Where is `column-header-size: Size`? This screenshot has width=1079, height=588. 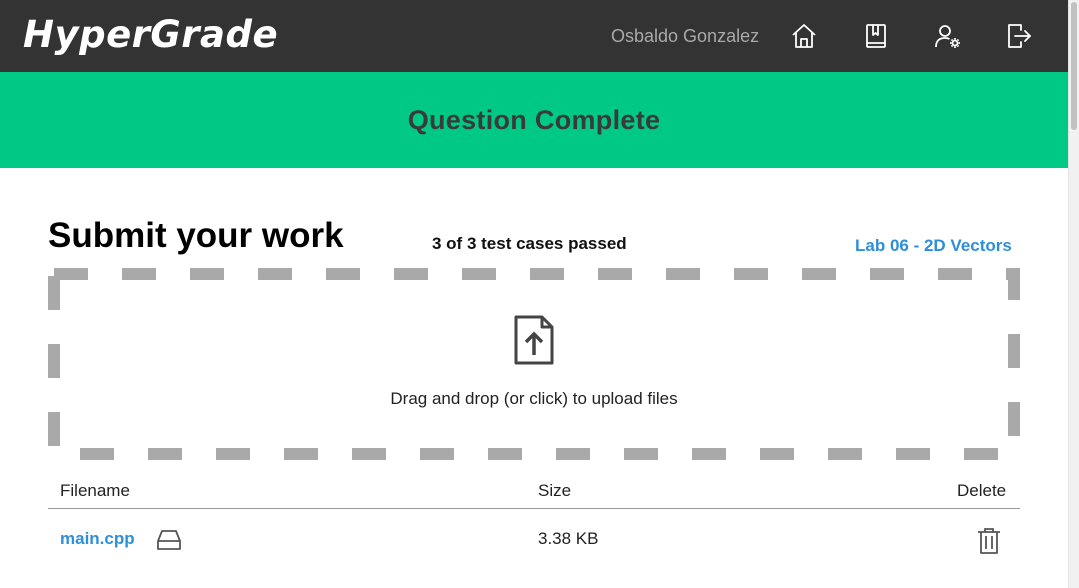
column-header-size: Size is located at coordinates (555, 490).